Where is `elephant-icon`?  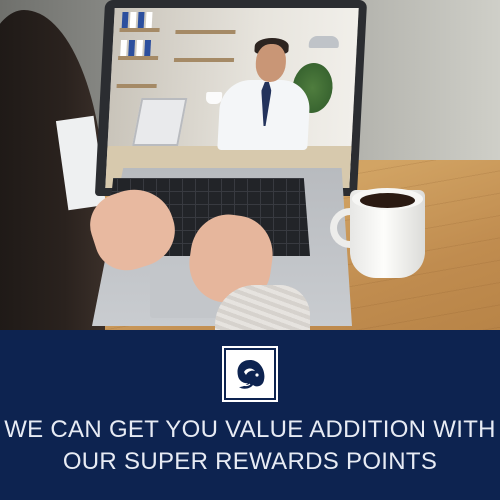
elephant-icon is located at coordinates (251, 374).